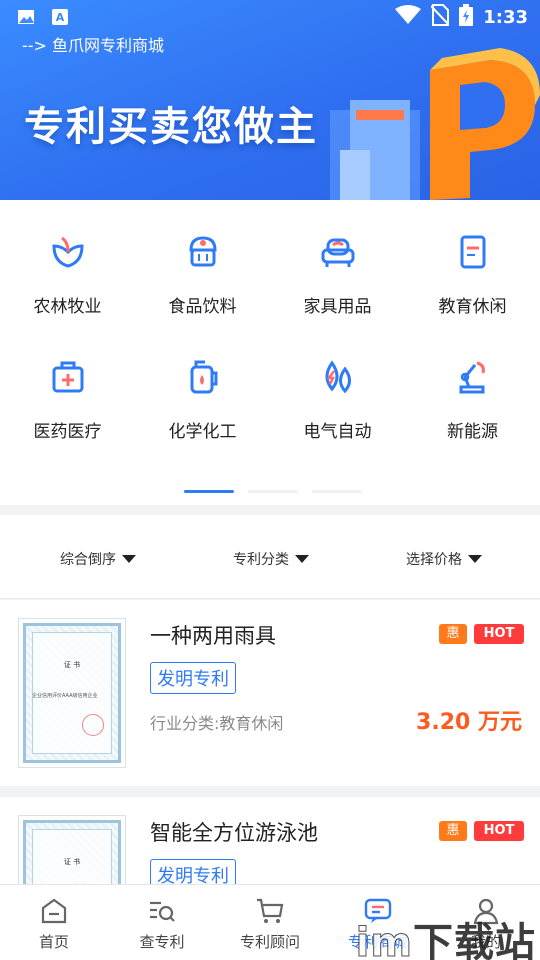 This screenshot has width=540, height=960. What do you see at coordinates (473, 252) in the screenshot?
I see `book-icon` at bounding box center [473, 252].